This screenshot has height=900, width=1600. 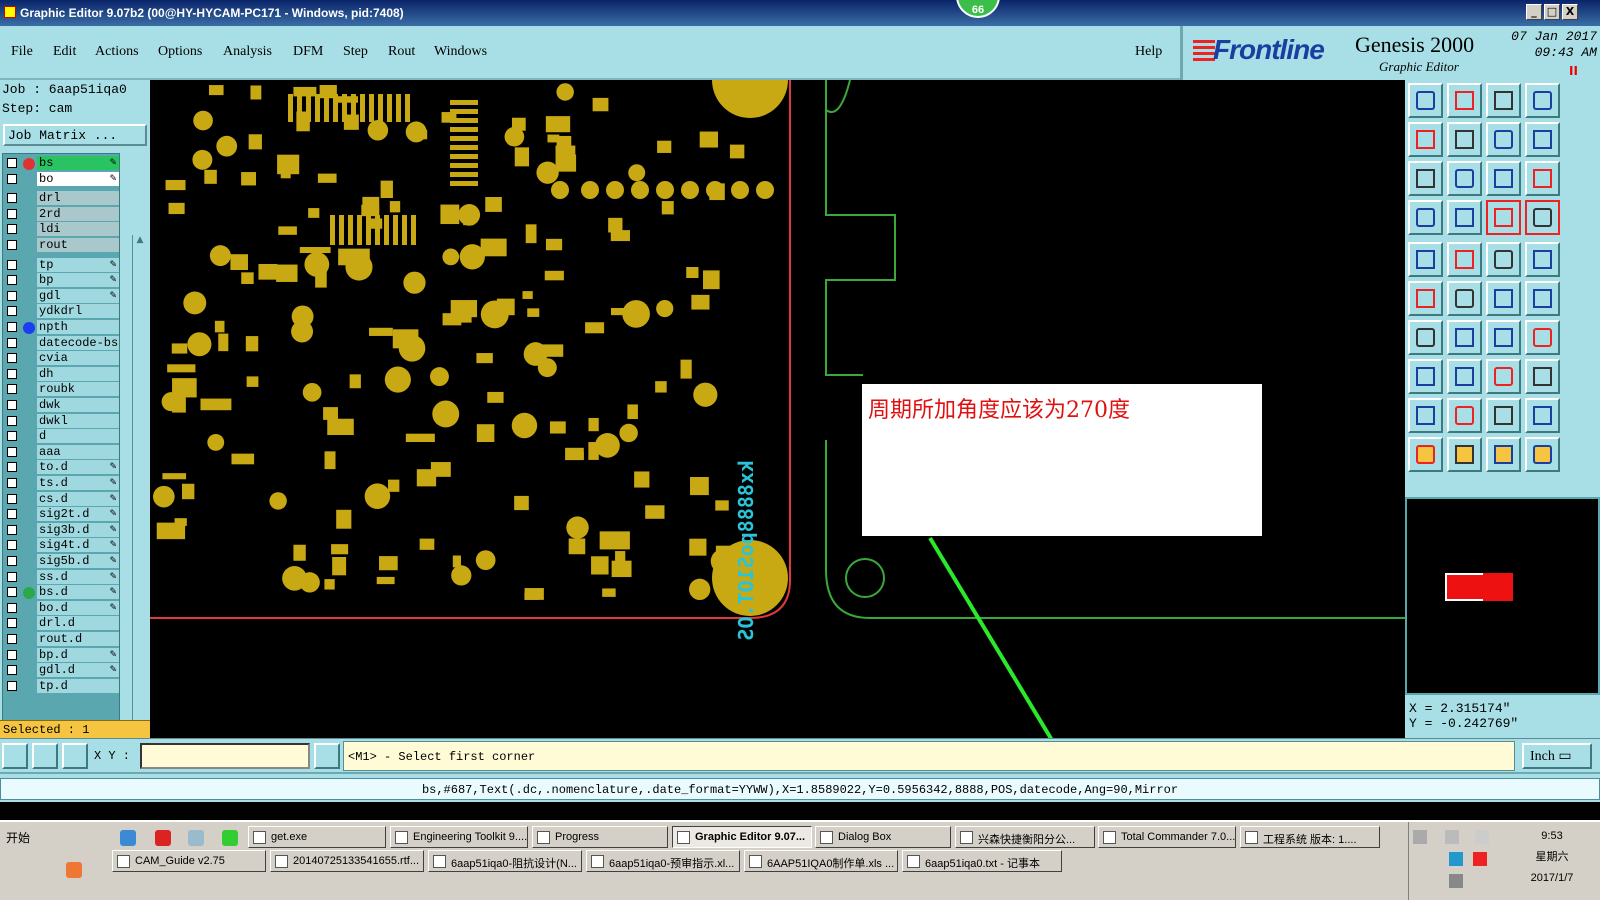 What do you see at coordinates (78, 229) in the screenshot?
I see `layer-name: ldi` at bounding box center [78, 229].